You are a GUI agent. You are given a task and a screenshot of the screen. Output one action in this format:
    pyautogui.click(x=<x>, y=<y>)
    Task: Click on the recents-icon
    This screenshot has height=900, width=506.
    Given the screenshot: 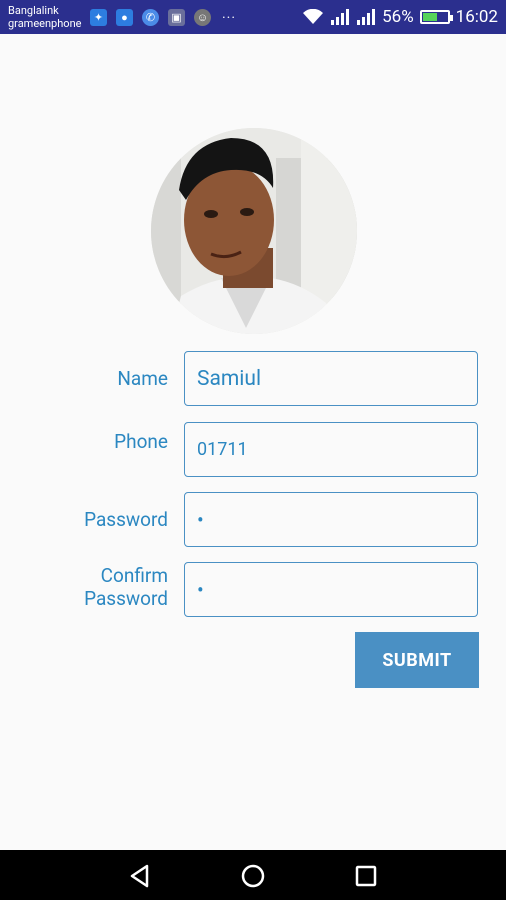 What is the action you would take?
    pyautogui.click(x=366, y=876)
    